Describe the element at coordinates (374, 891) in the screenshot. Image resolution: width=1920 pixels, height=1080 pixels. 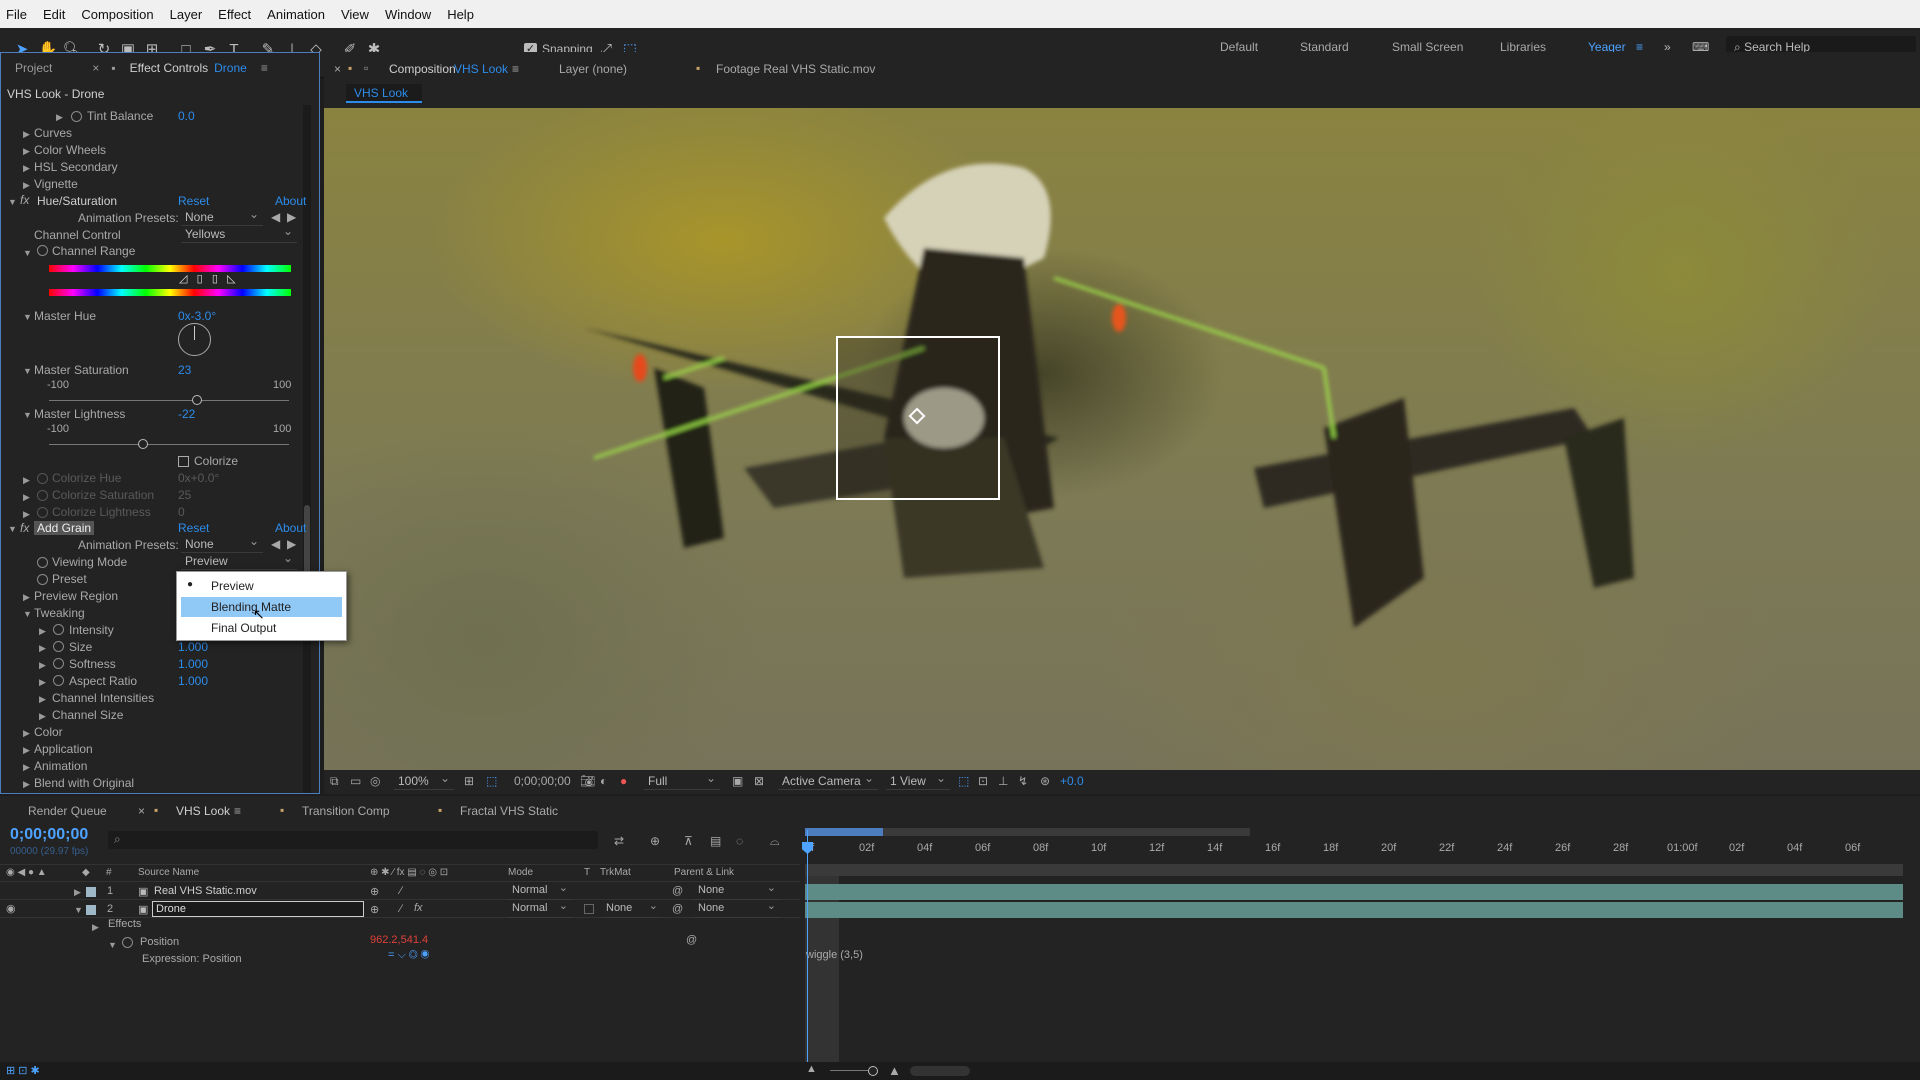
I see `collapse-switch-icon: ⊕` at that location.